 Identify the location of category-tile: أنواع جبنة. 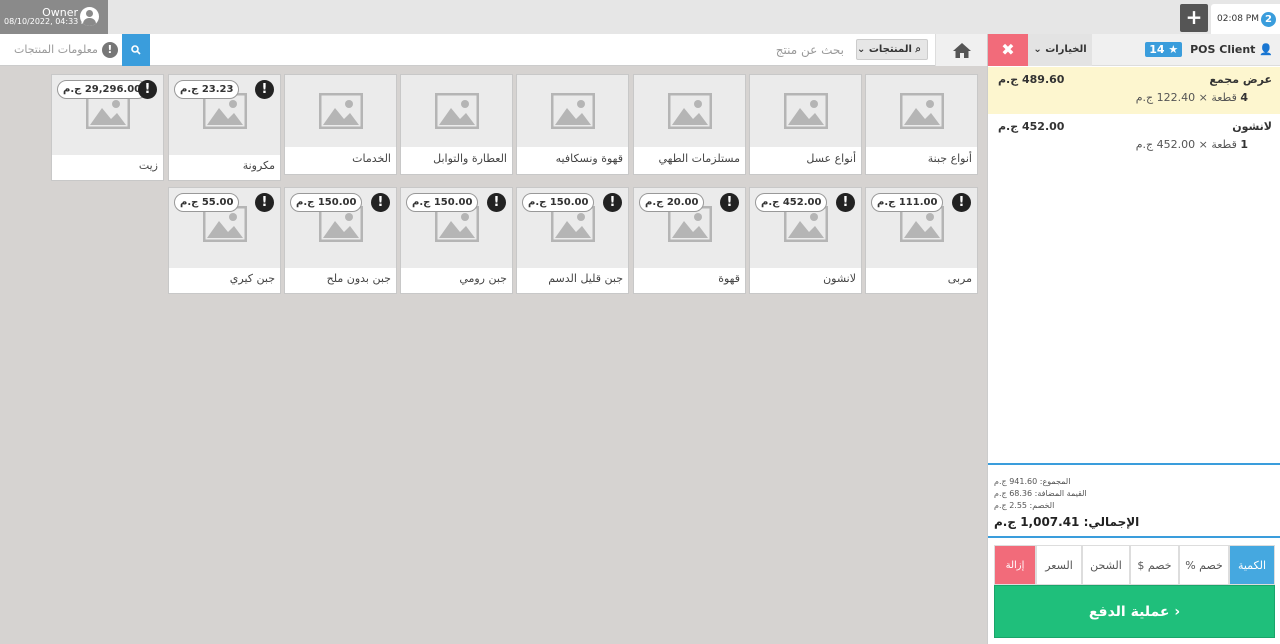
(921, 124).